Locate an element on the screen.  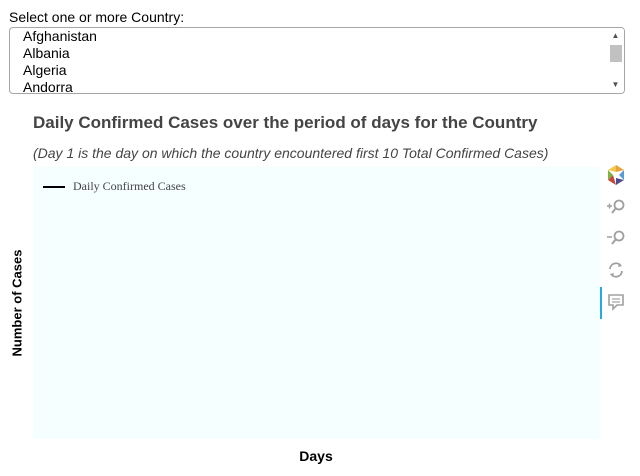
scroll-thumb is located at coordinates (616, 53).